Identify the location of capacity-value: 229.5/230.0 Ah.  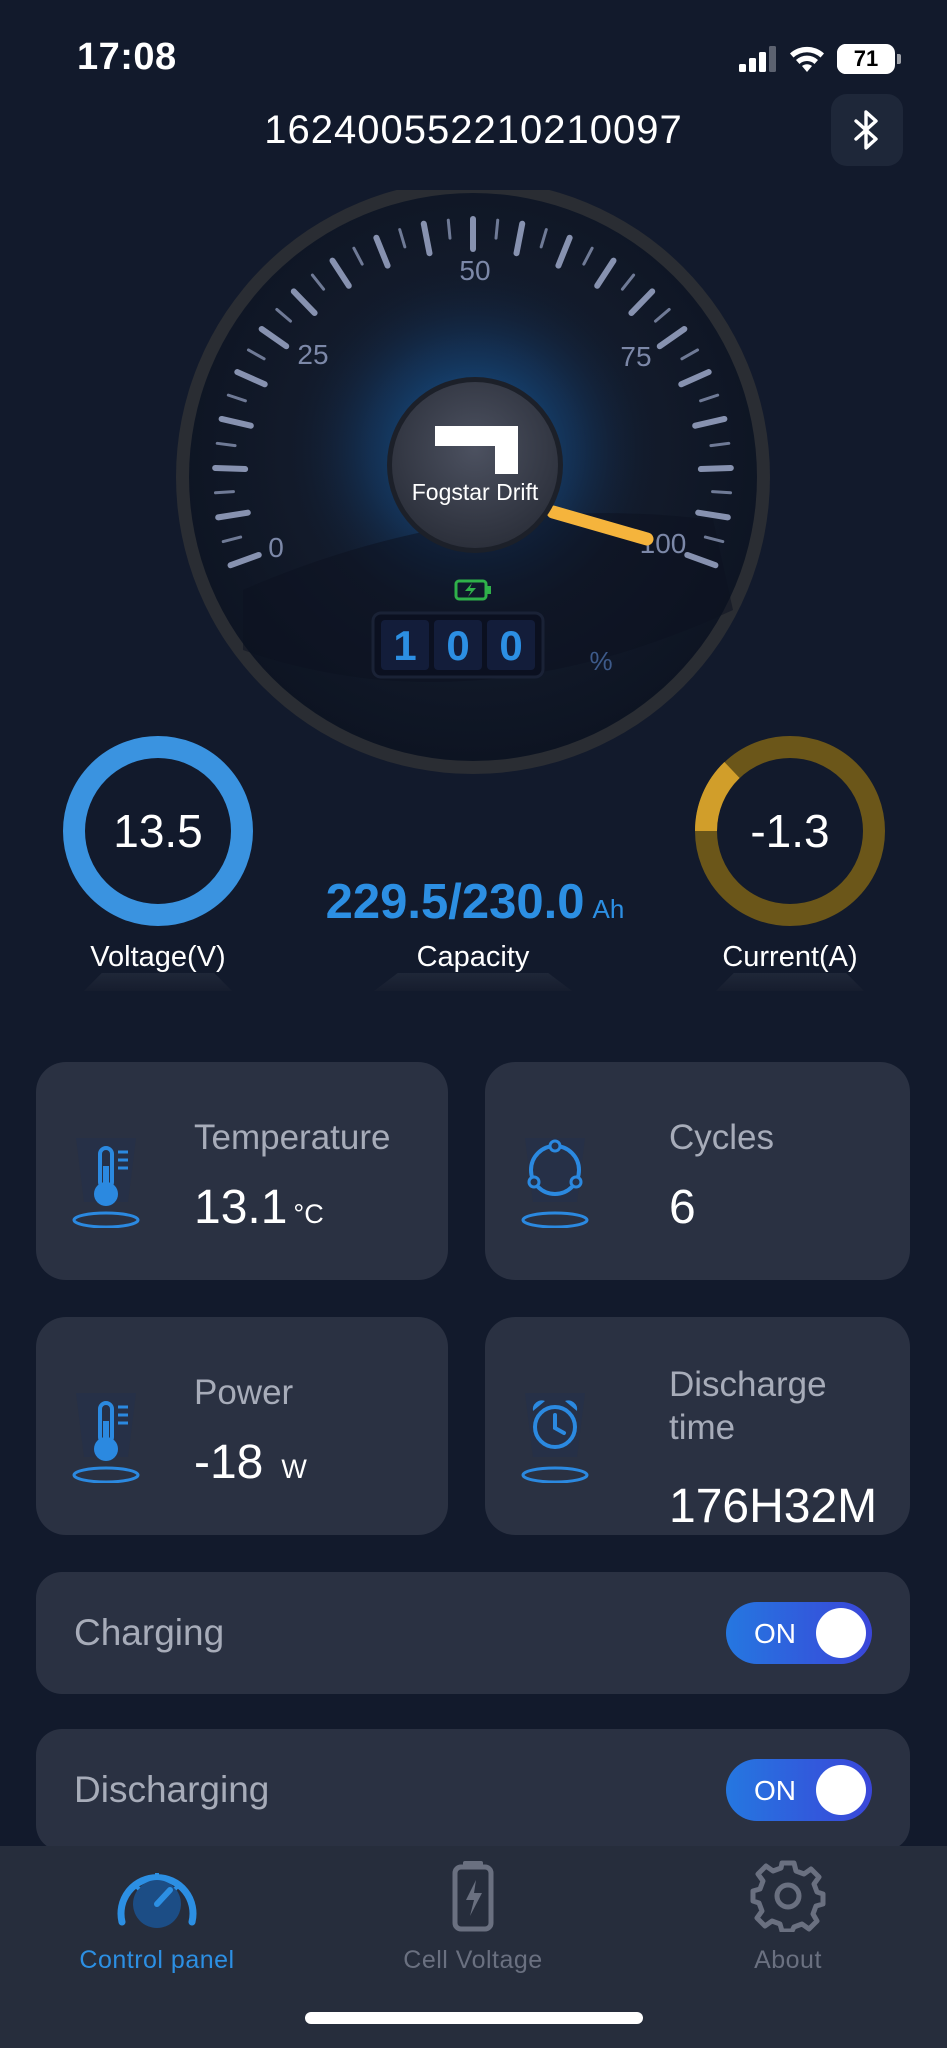
(475, 902).